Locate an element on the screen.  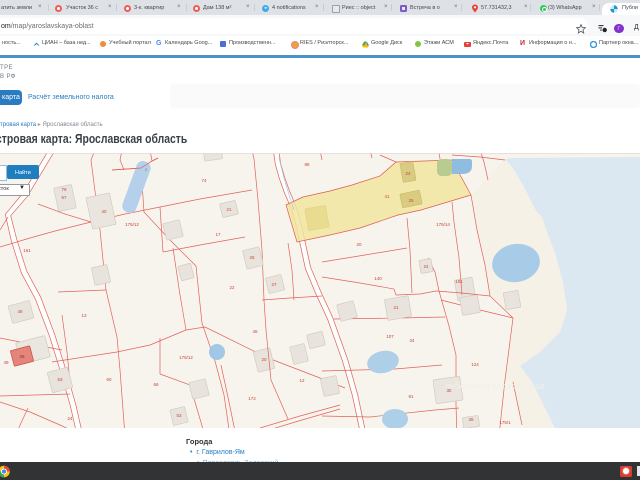
svg-text: 17 is located at coordinates (218, 234).